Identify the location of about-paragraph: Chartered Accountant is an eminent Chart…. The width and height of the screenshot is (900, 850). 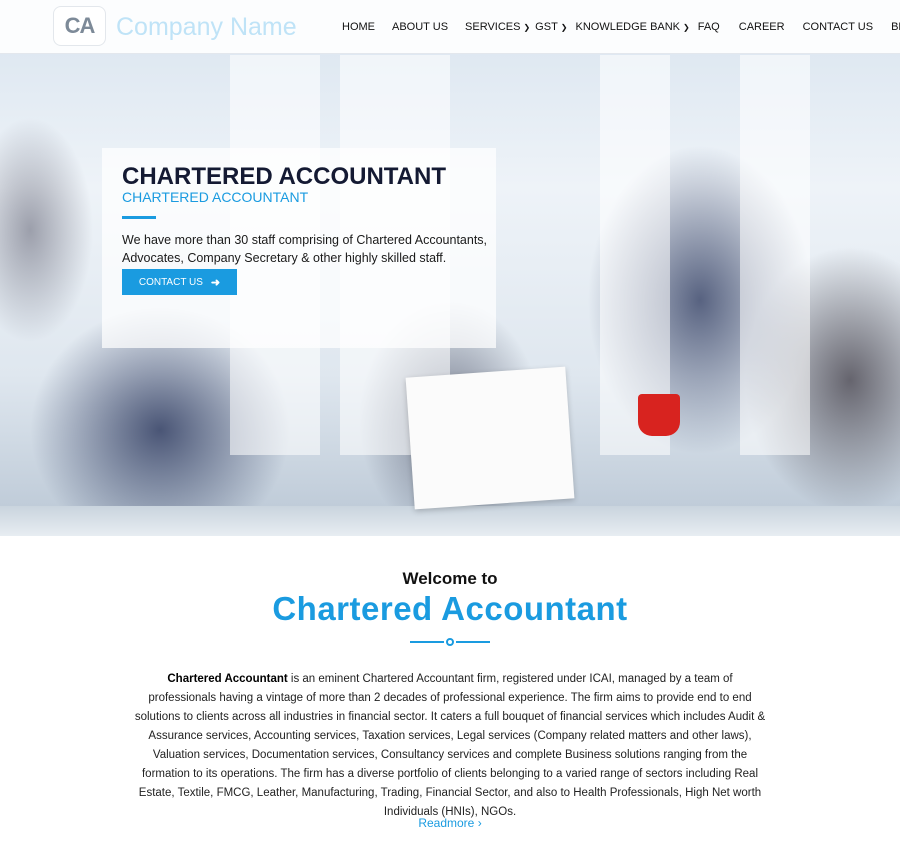
(450, 746).